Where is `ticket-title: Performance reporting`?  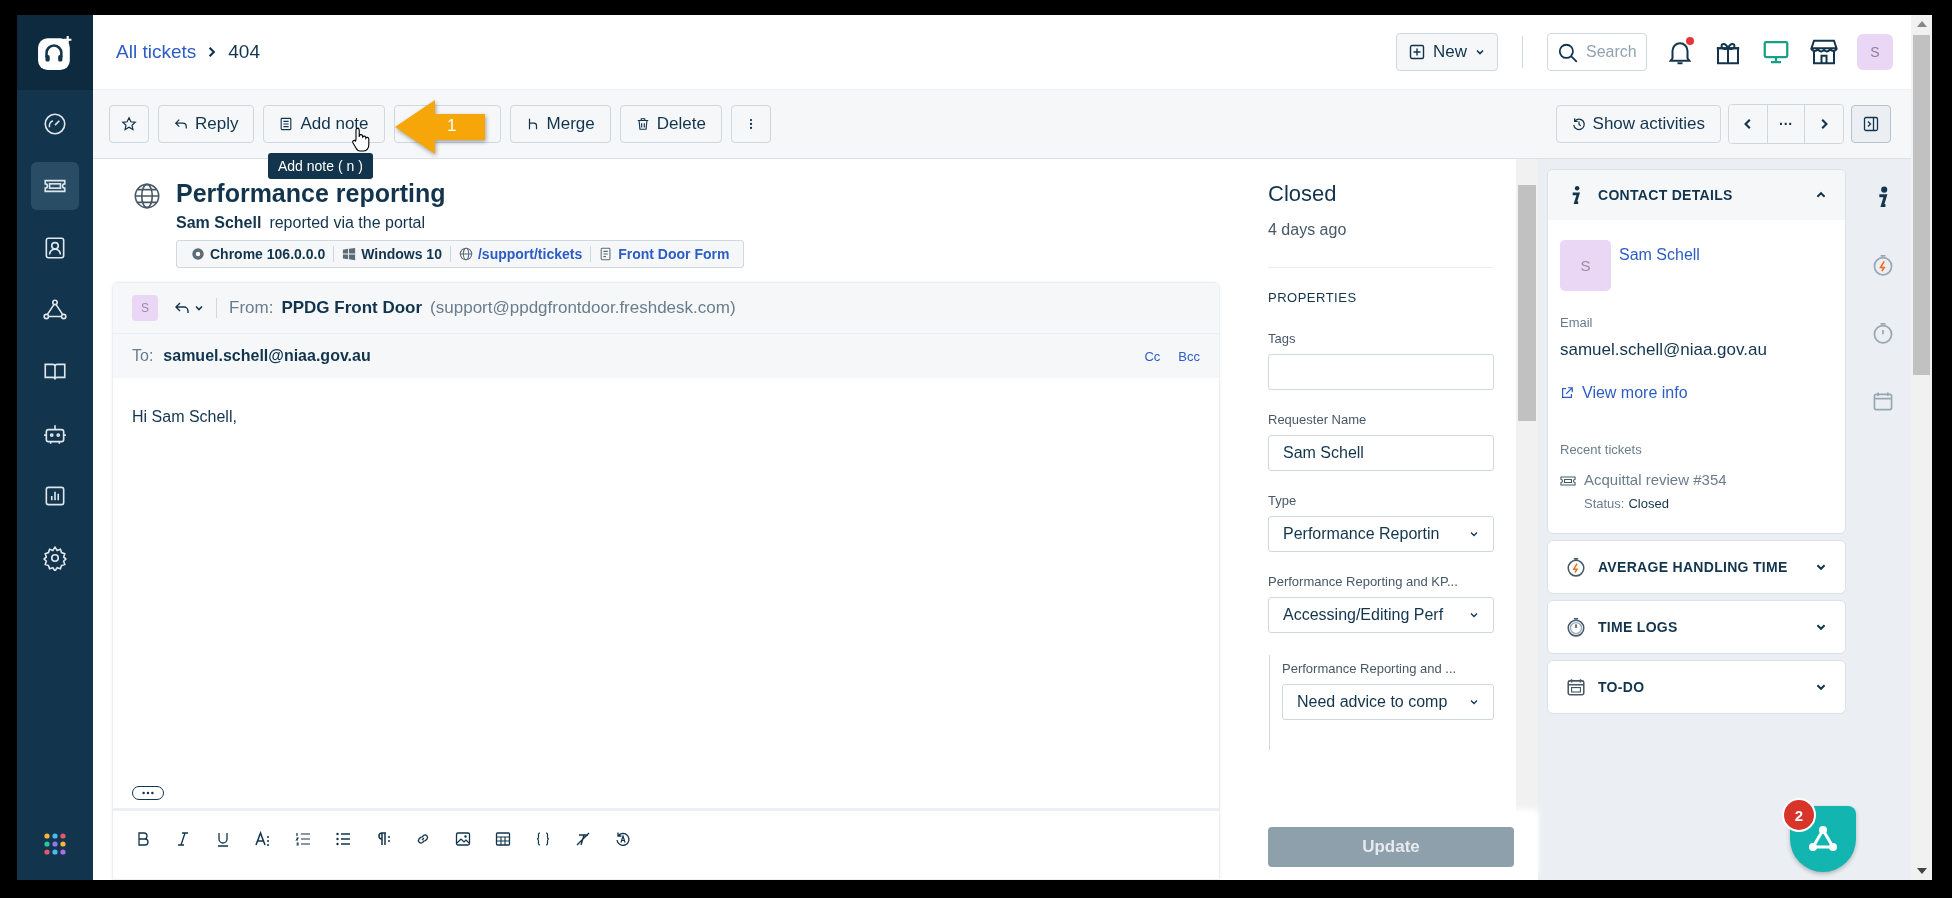 ticket-title: Performance reporting is located at coordinates (311, 193).